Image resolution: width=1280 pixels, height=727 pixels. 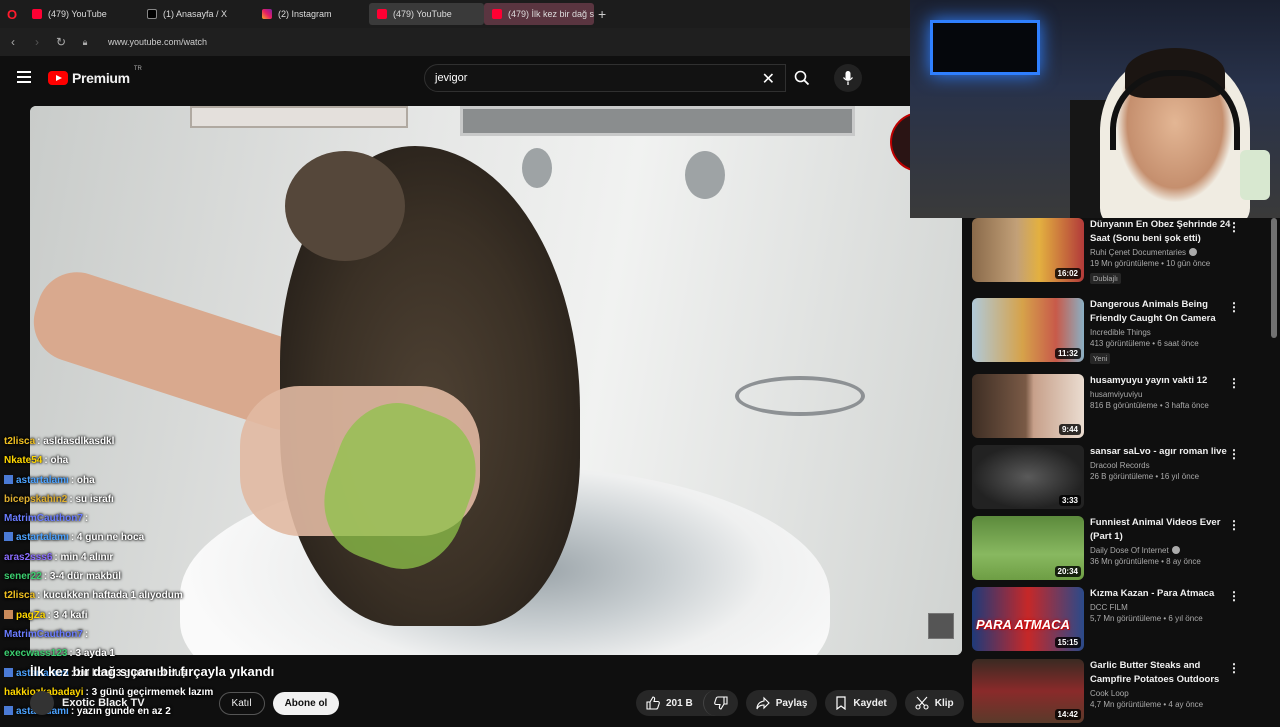 I want to click on sidebar-scrollbar, so click(x=1274, y=278).